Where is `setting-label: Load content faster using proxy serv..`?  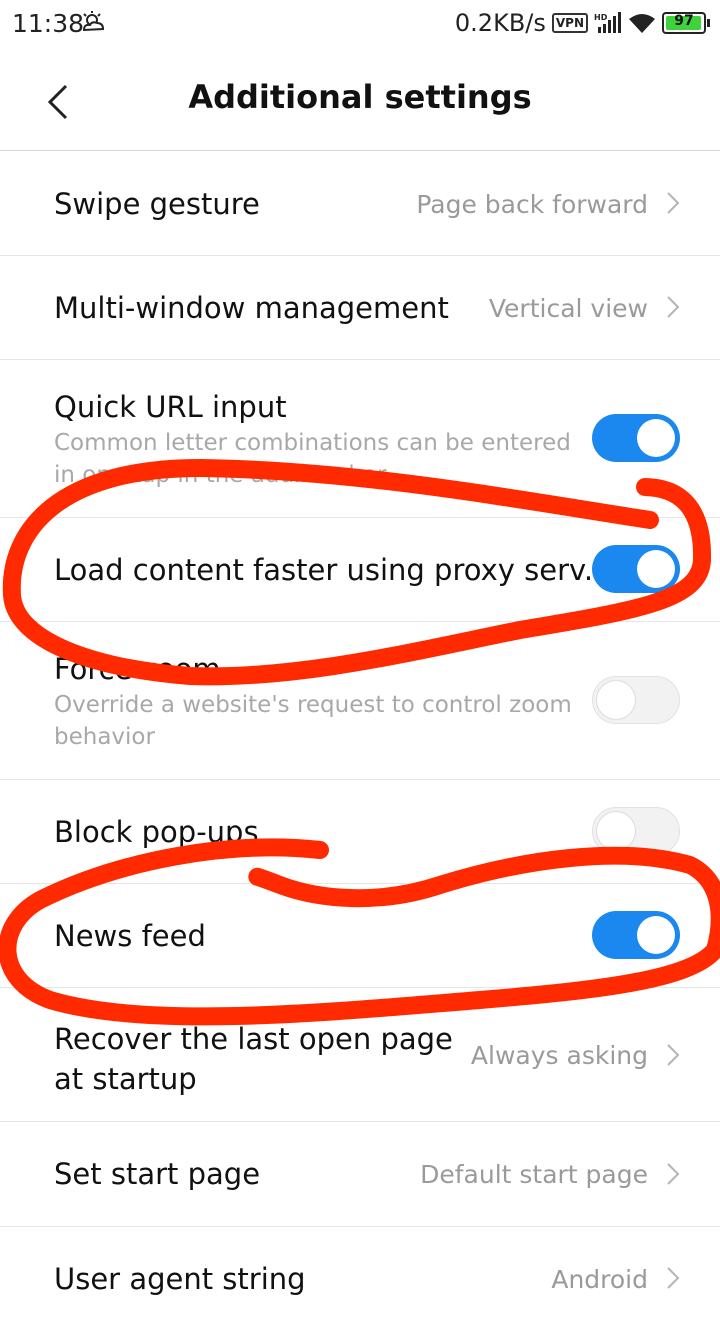
setting-label: Load content faster using proxy serv.. is located at coordinates (328, 570).